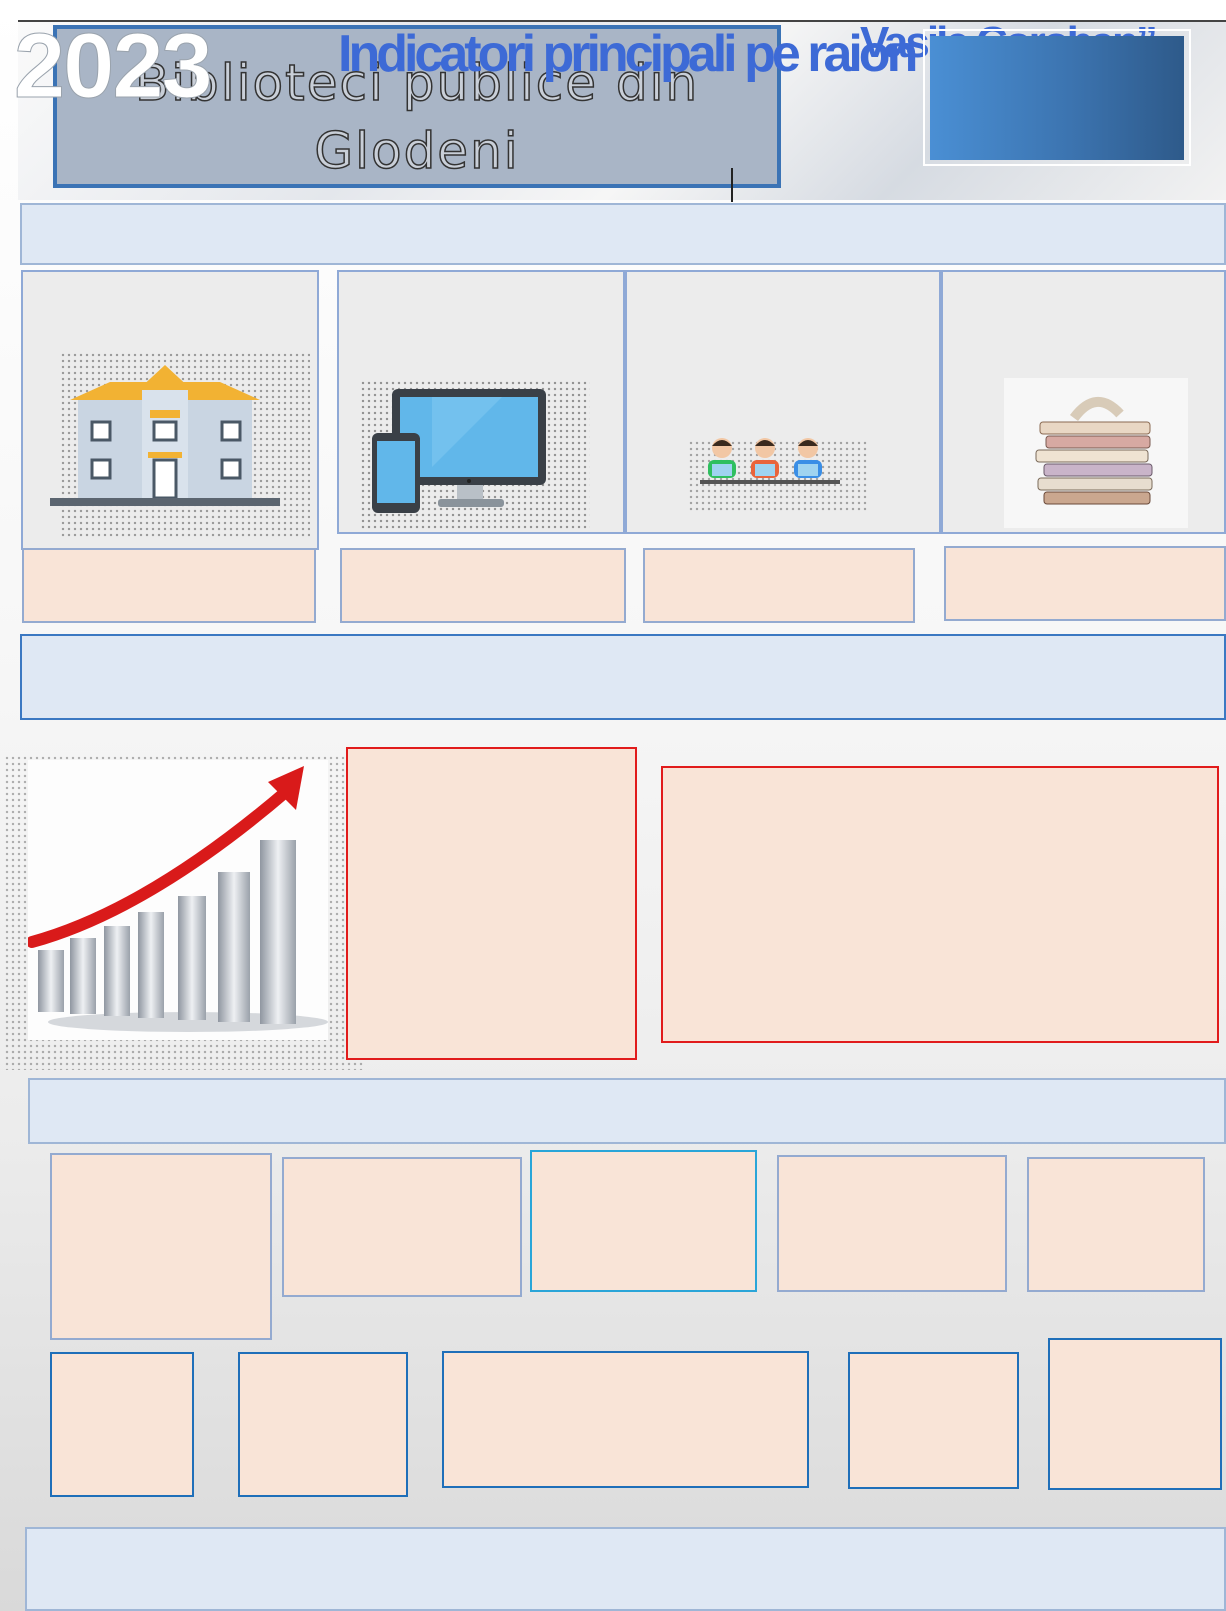 The image size is (1226, 1611). I want to click on metric-box-b1, so click(122, 1424).